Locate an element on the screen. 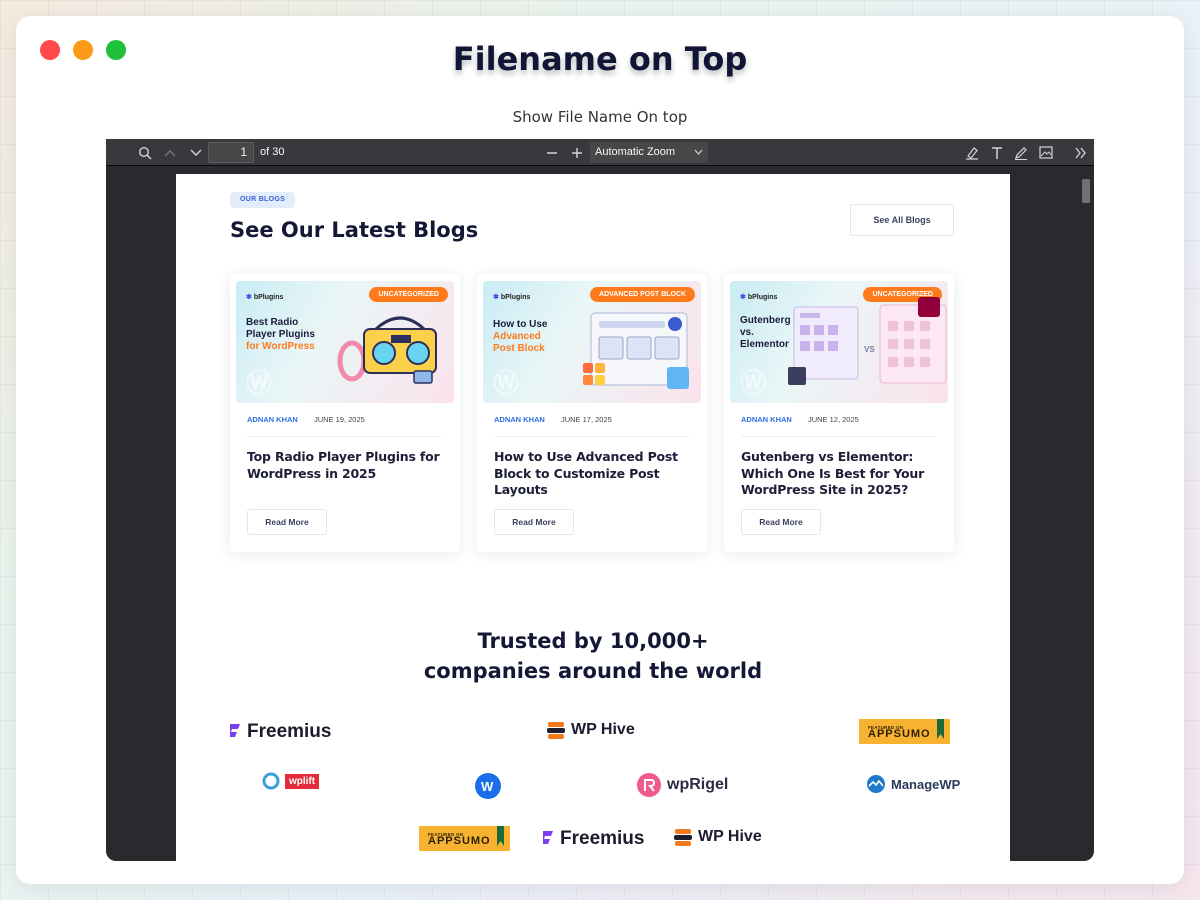 Image resolution: width=1200 pixels, height=900 pixels. category-badge: ADVANCED POST BLOCK is located at coordinates (642, 294).